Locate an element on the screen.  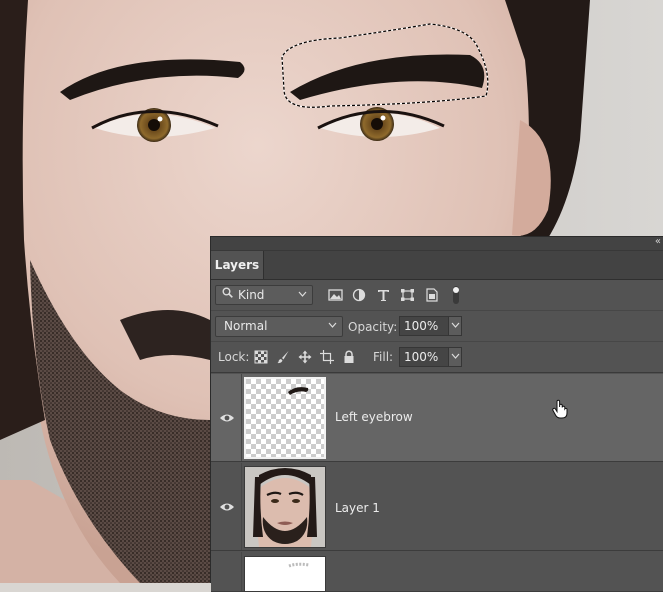
opacity-value: 100% is located at coordinates (421, 326).